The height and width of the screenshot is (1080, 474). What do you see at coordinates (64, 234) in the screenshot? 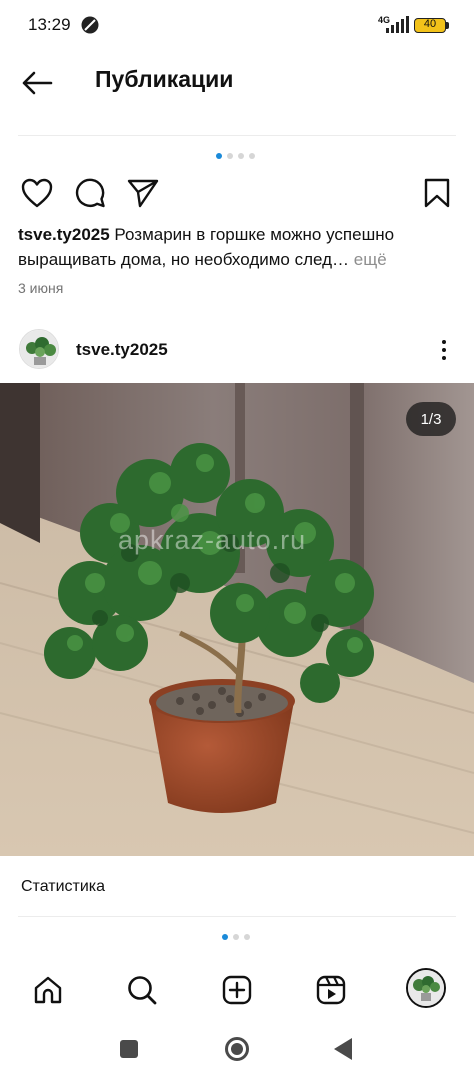
I see `caption-username: tsve.ty2025` at bounding box center [64, 234].